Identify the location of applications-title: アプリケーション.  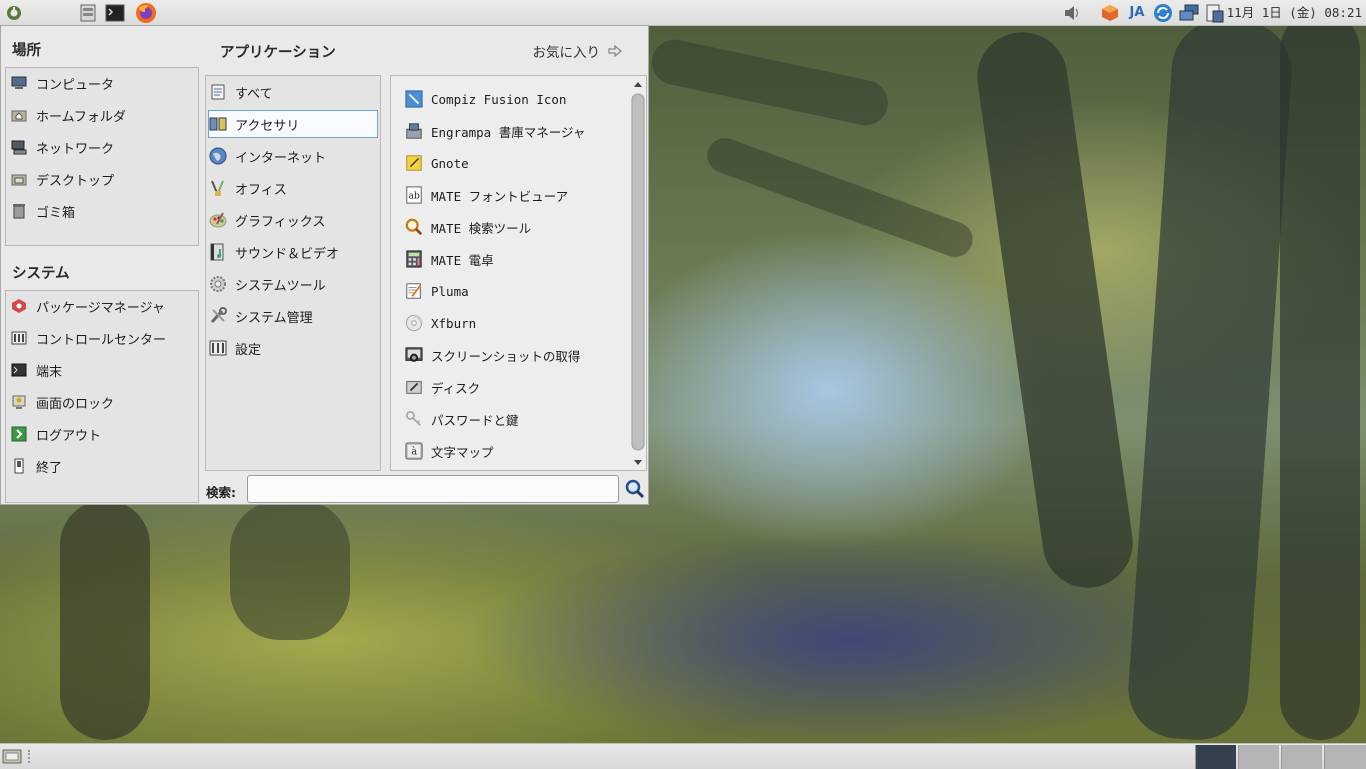
(278, 53).